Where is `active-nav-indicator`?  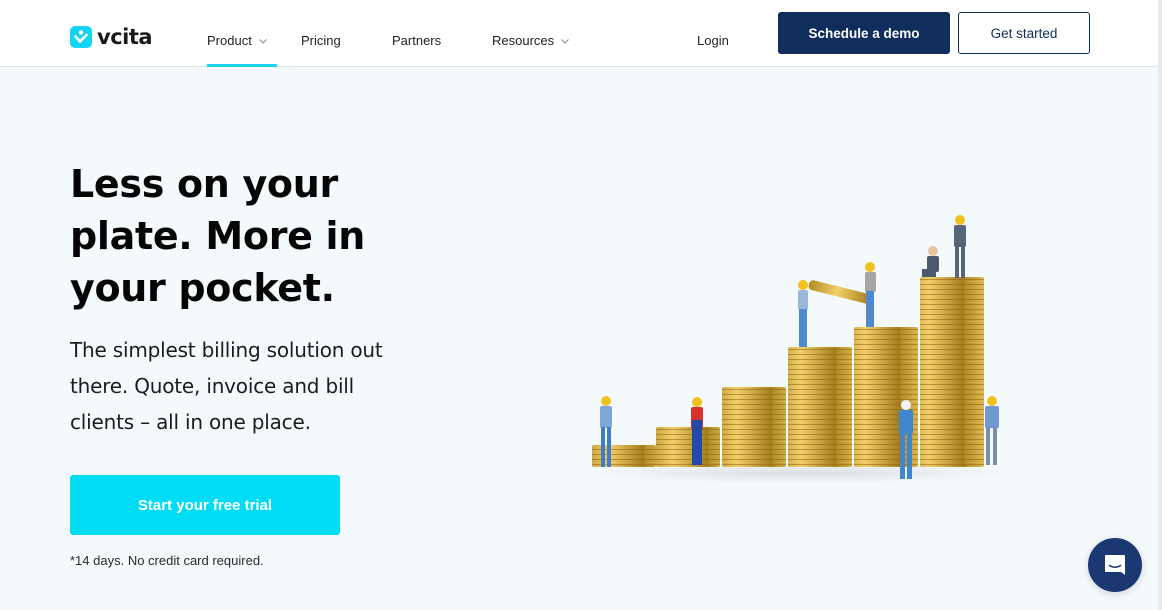
active-nav-indicator is located at coordinates (242, 65).